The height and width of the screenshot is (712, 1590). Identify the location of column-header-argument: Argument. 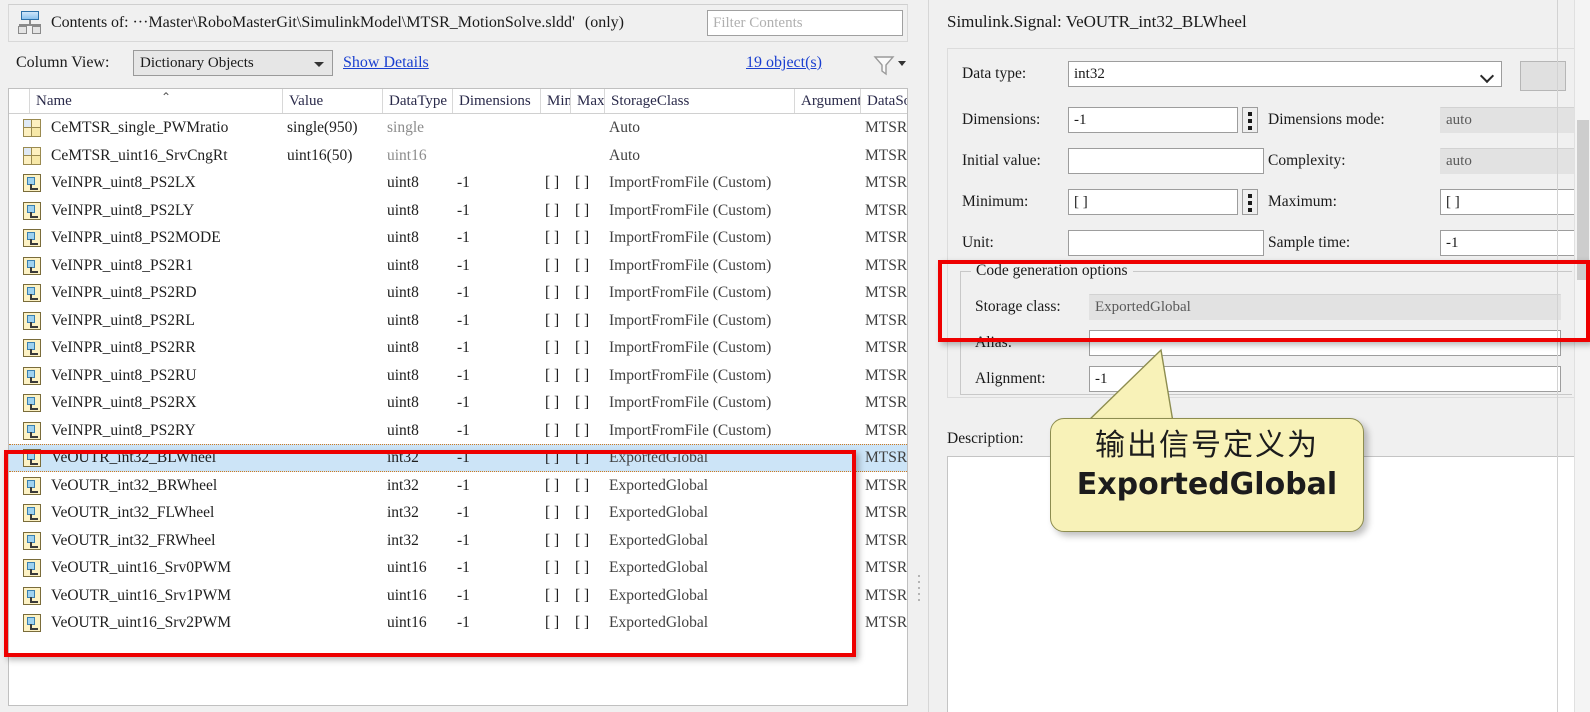
(828, 101).